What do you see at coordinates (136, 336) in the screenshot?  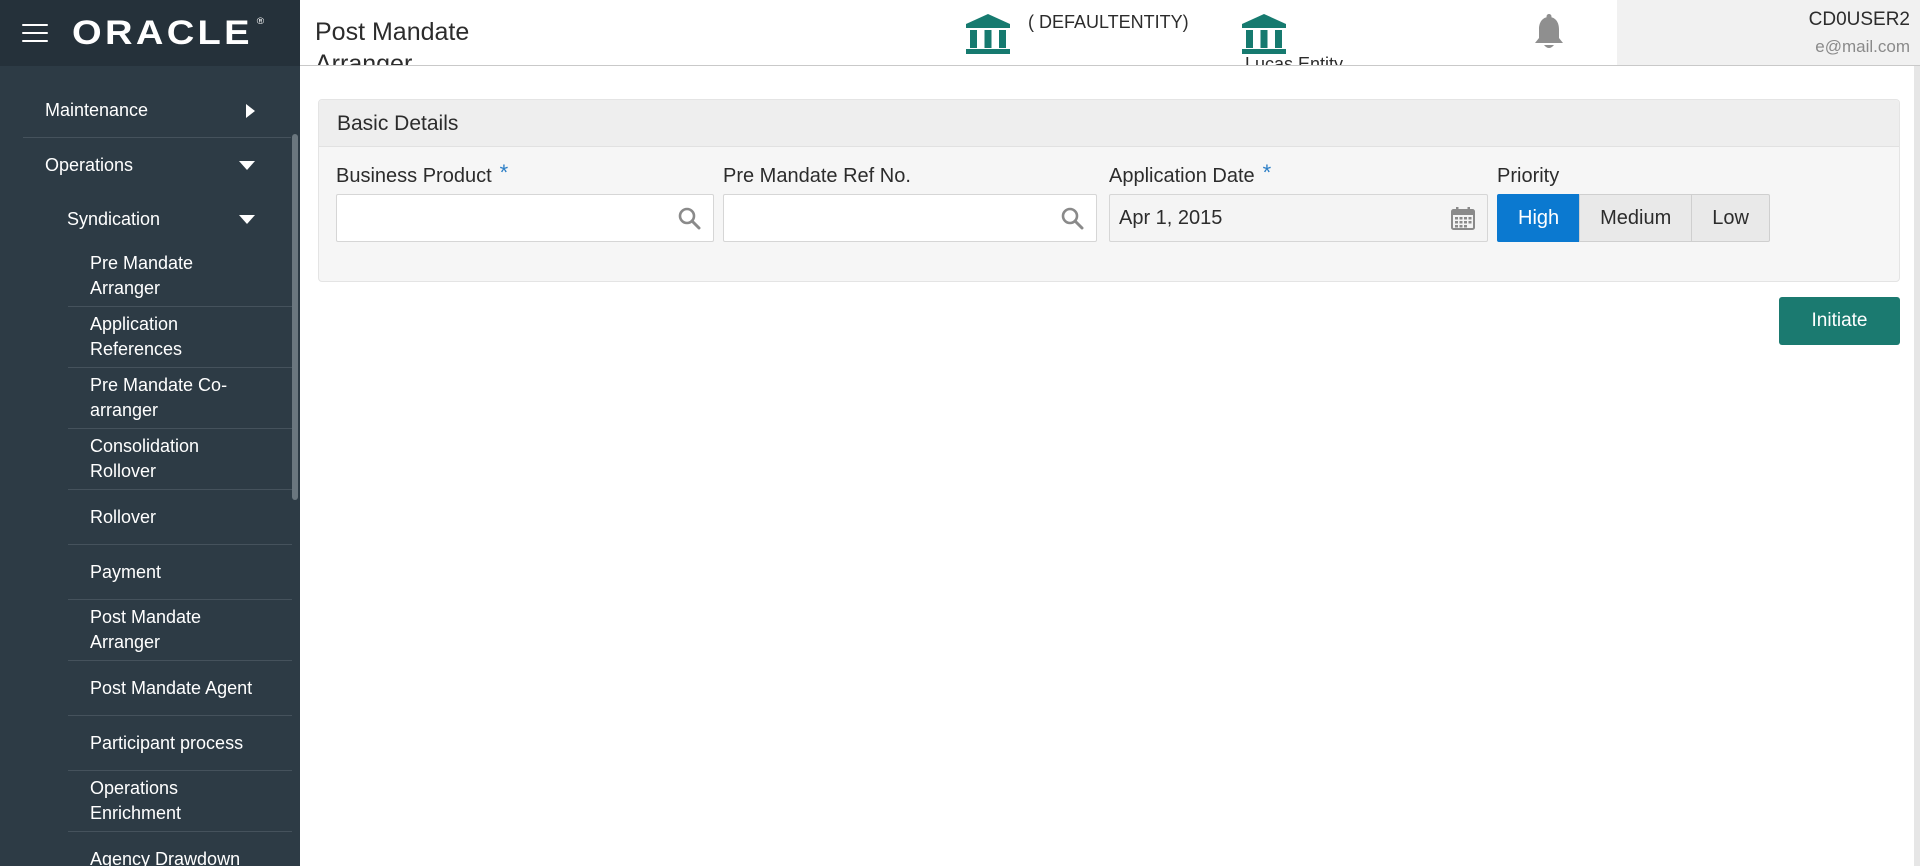 I see `sidebar-item-label: Application References` at bounding box center [136, 336].